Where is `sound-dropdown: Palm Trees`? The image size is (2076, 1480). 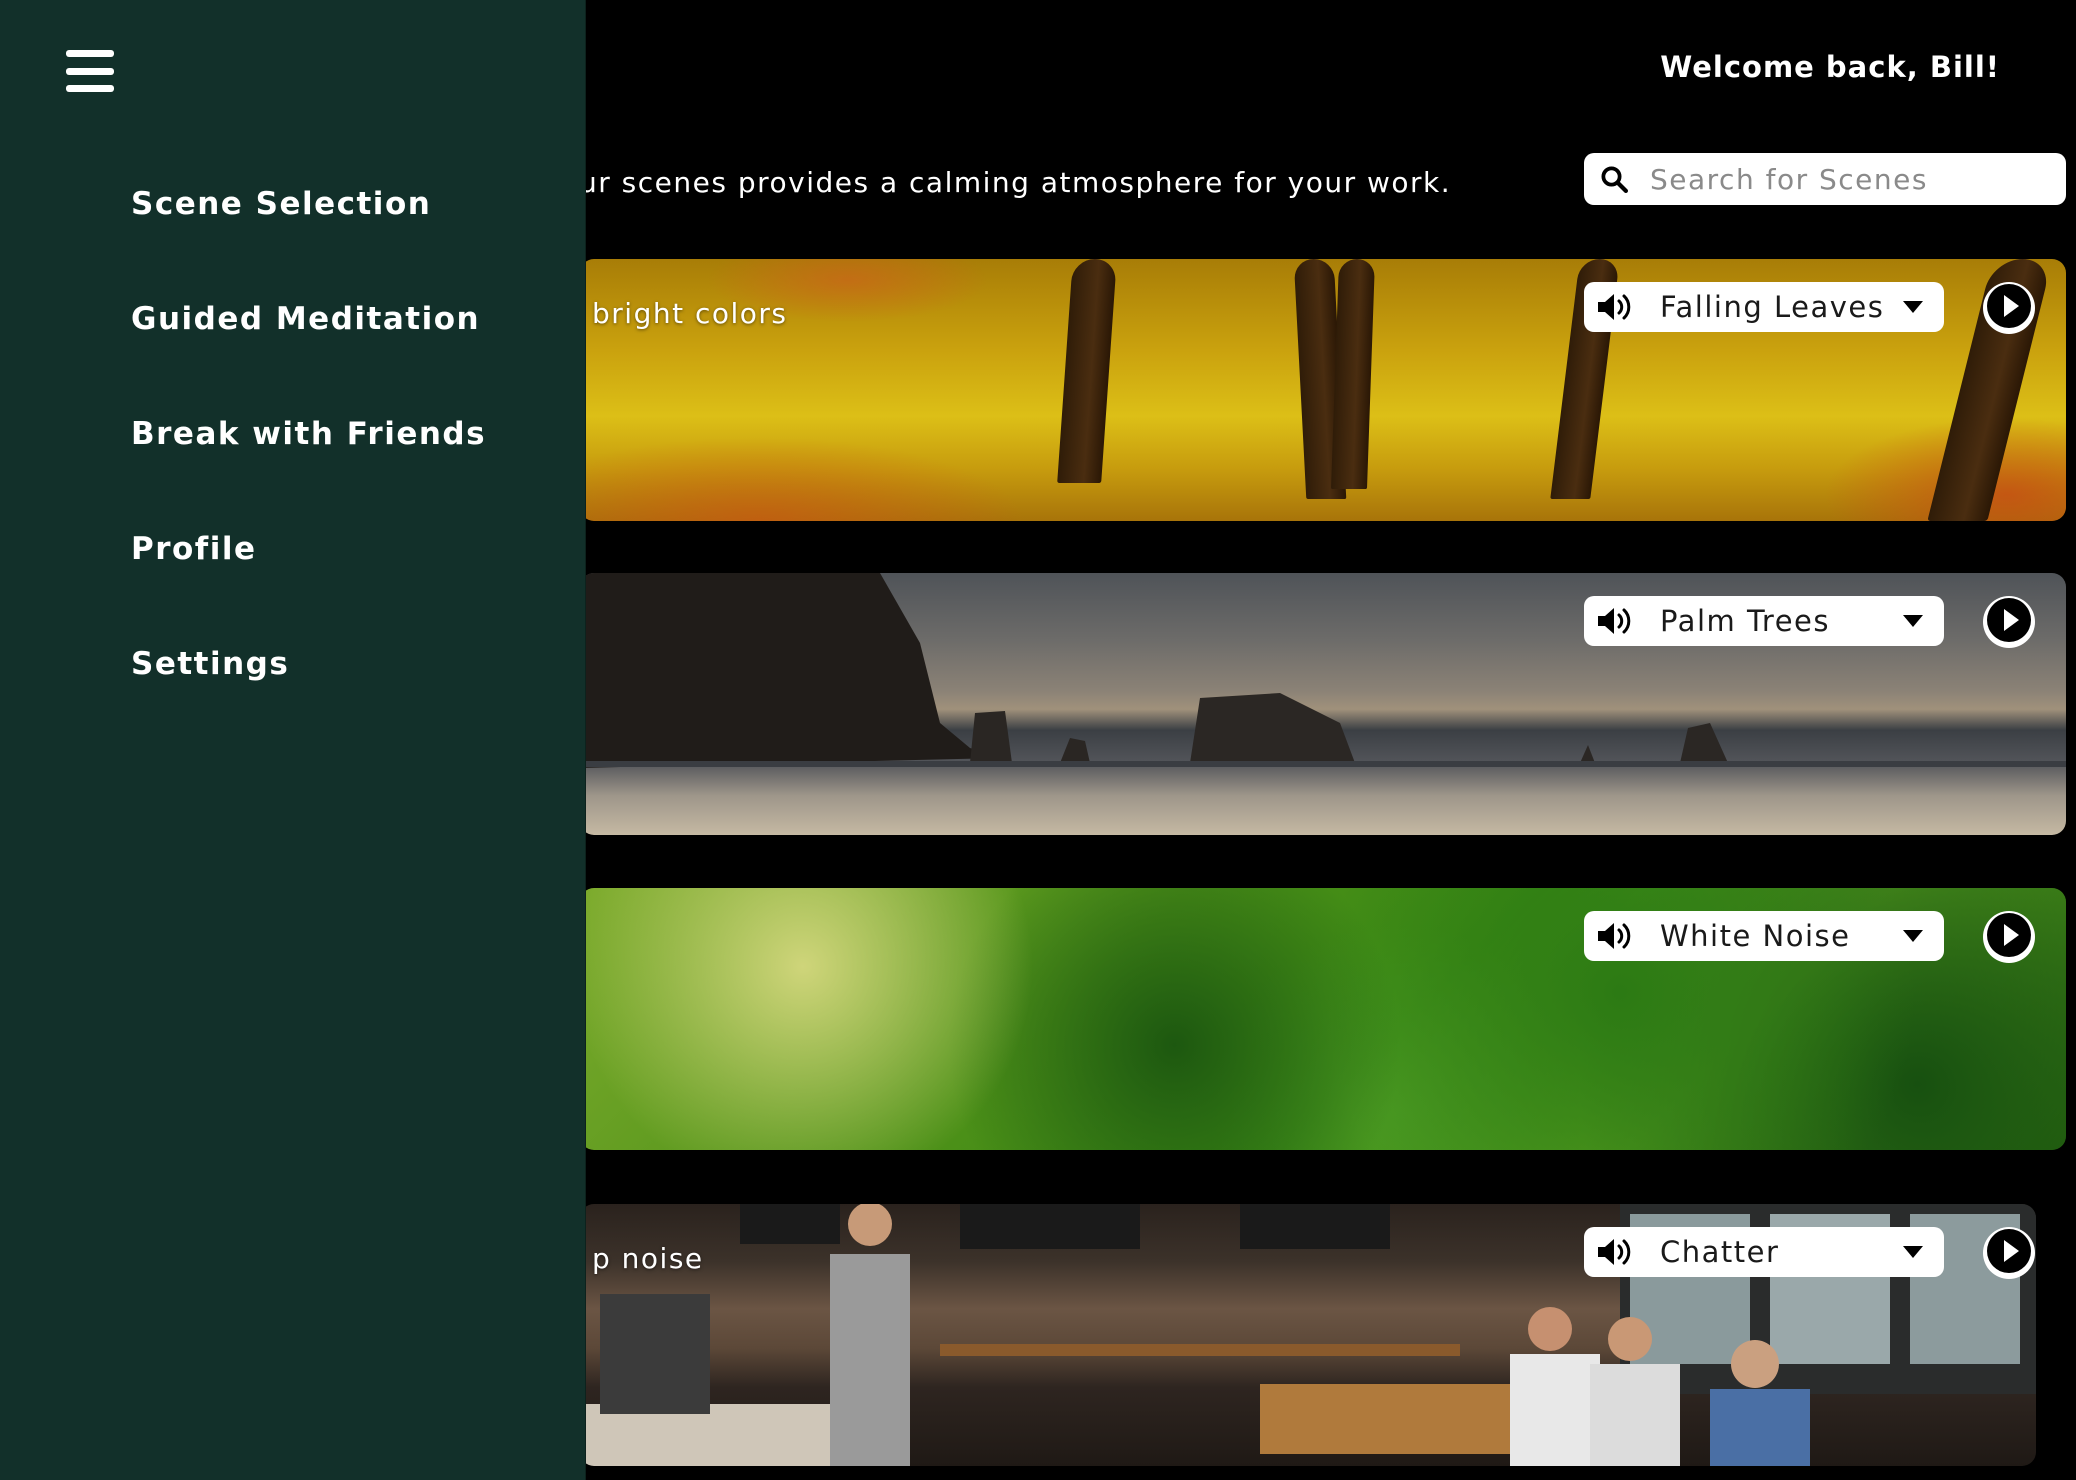
sound-dropdown: Palm Trees is located at coordinates (1764, 621).